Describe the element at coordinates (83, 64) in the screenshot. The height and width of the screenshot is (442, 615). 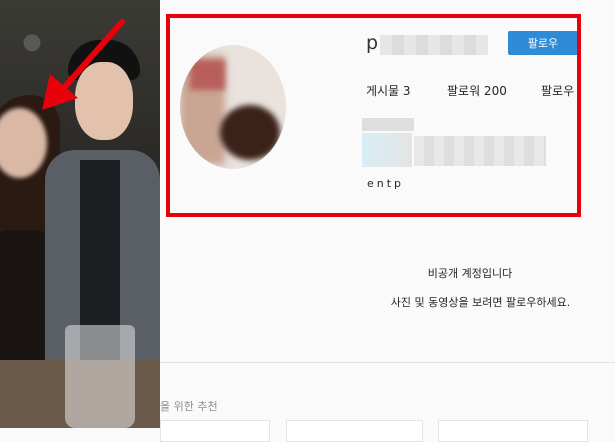
I see `red-arrow-icon` at that location.